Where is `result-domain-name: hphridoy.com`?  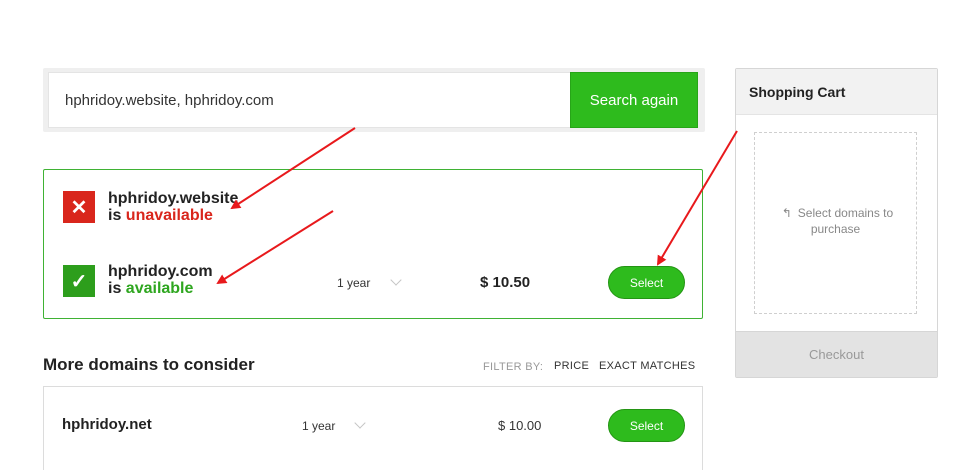
result-domain-name: hphridoy.com is located at coordinates (160, 271).